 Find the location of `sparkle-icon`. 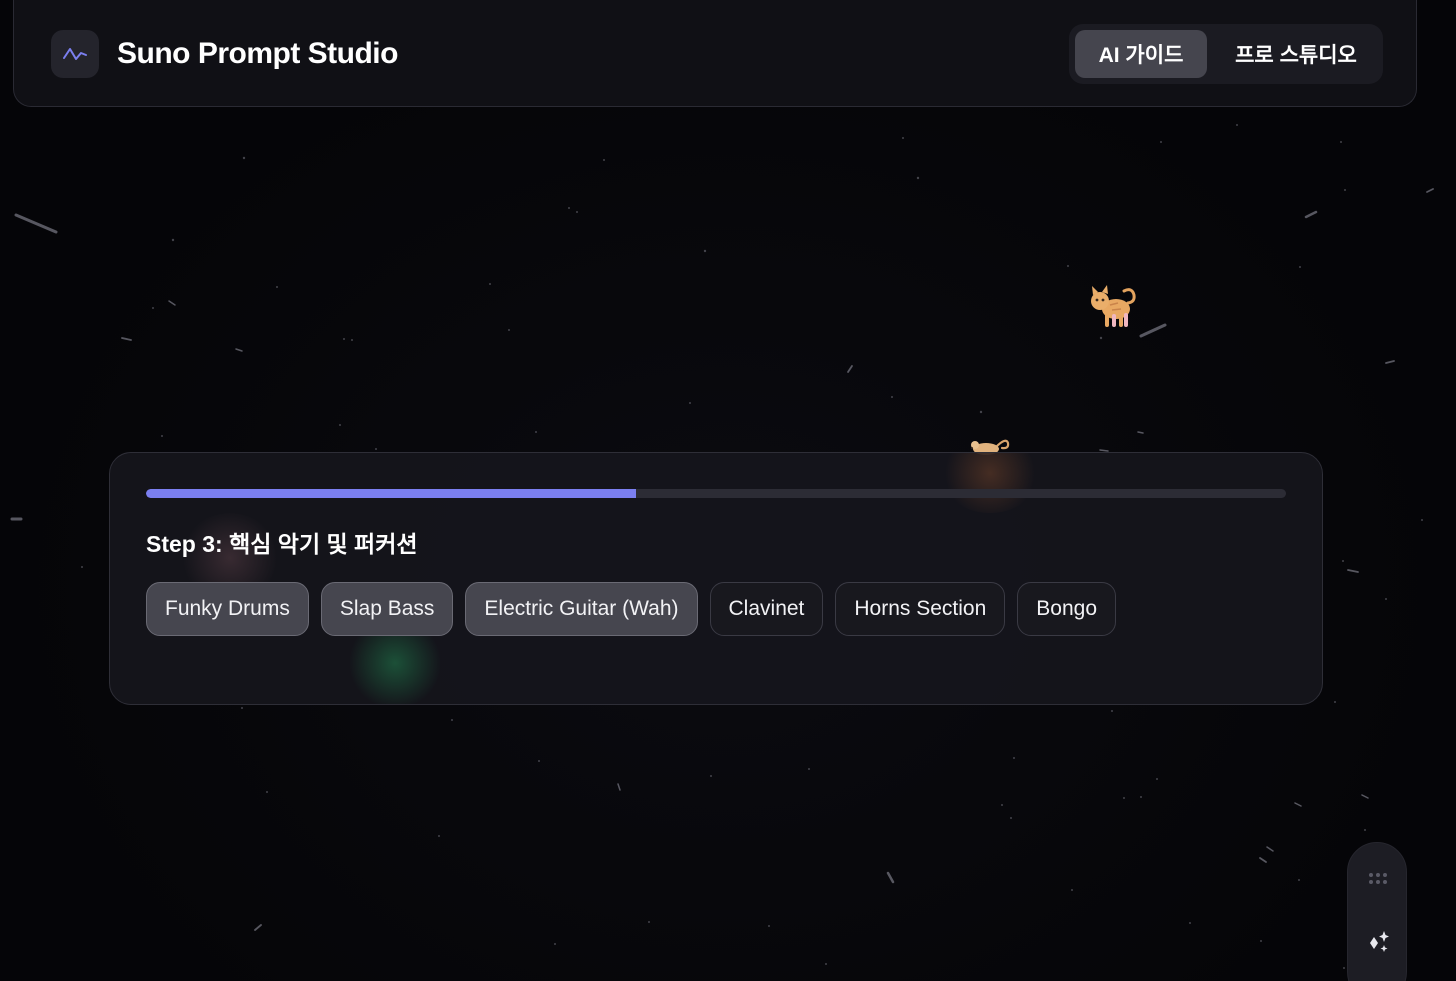

sparkle-icon is located at coordinates (1378, 941).